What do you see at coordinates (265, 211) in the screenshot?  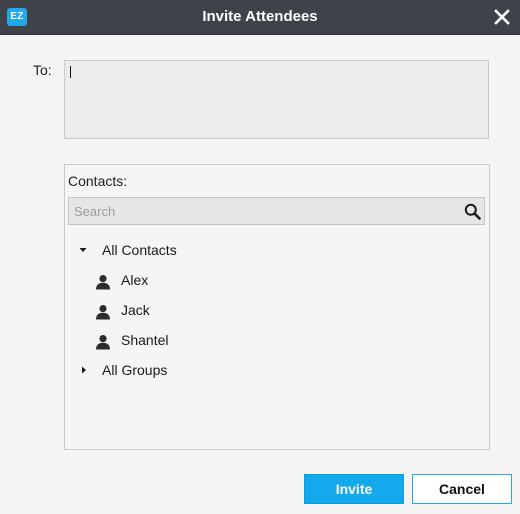 I see `search-input` at bounding box center [265, 211].